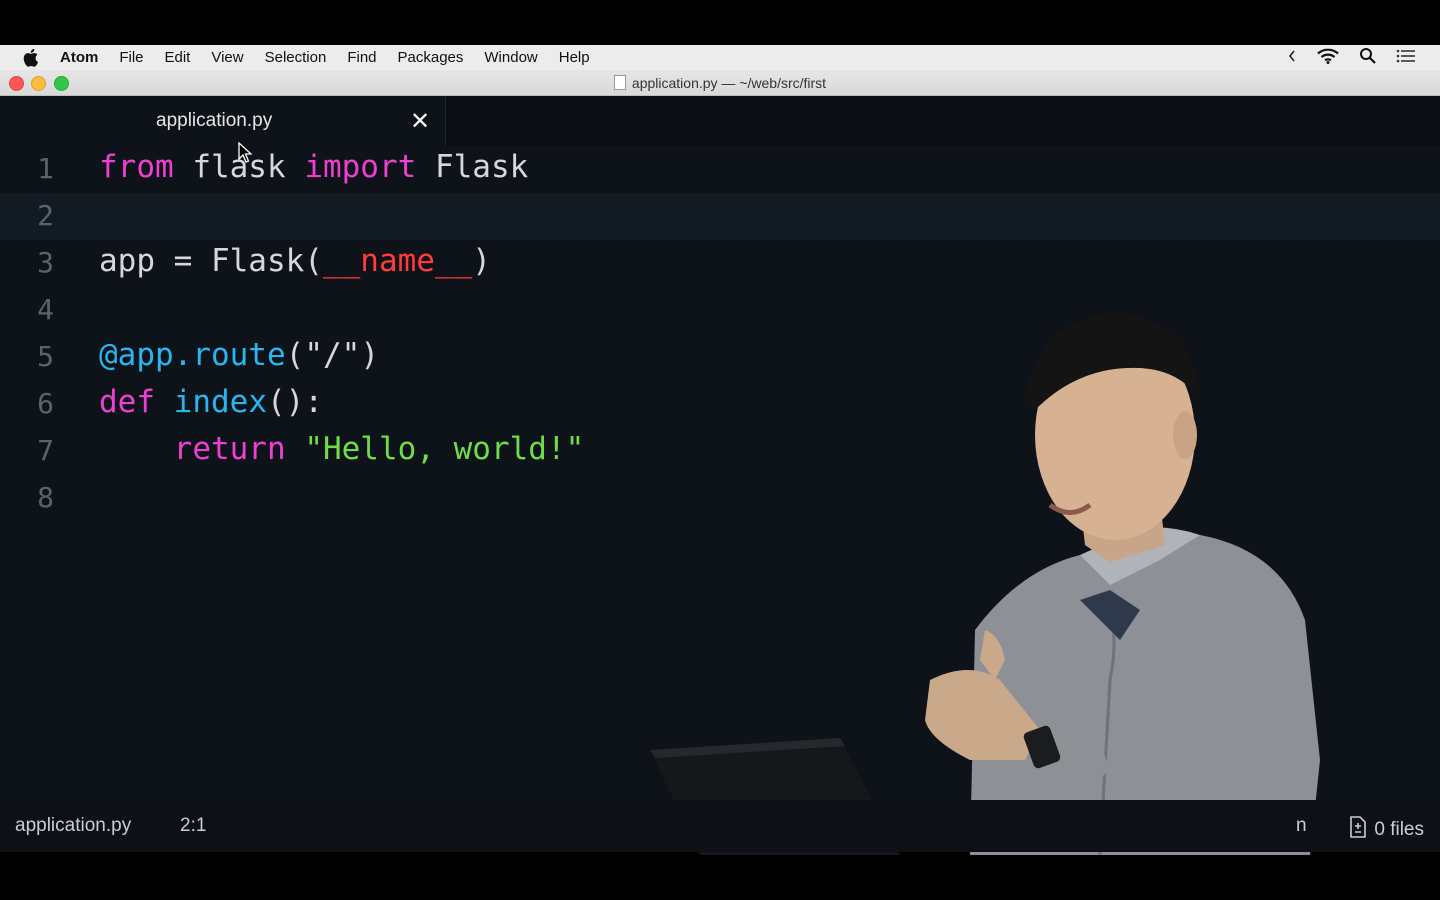 The height and width of the screenshot is (900, 1440). What do you see at coordinates (1357, 830) in the screenshot?
I see `file-diff-icon` at bounding box center [1357, 830].